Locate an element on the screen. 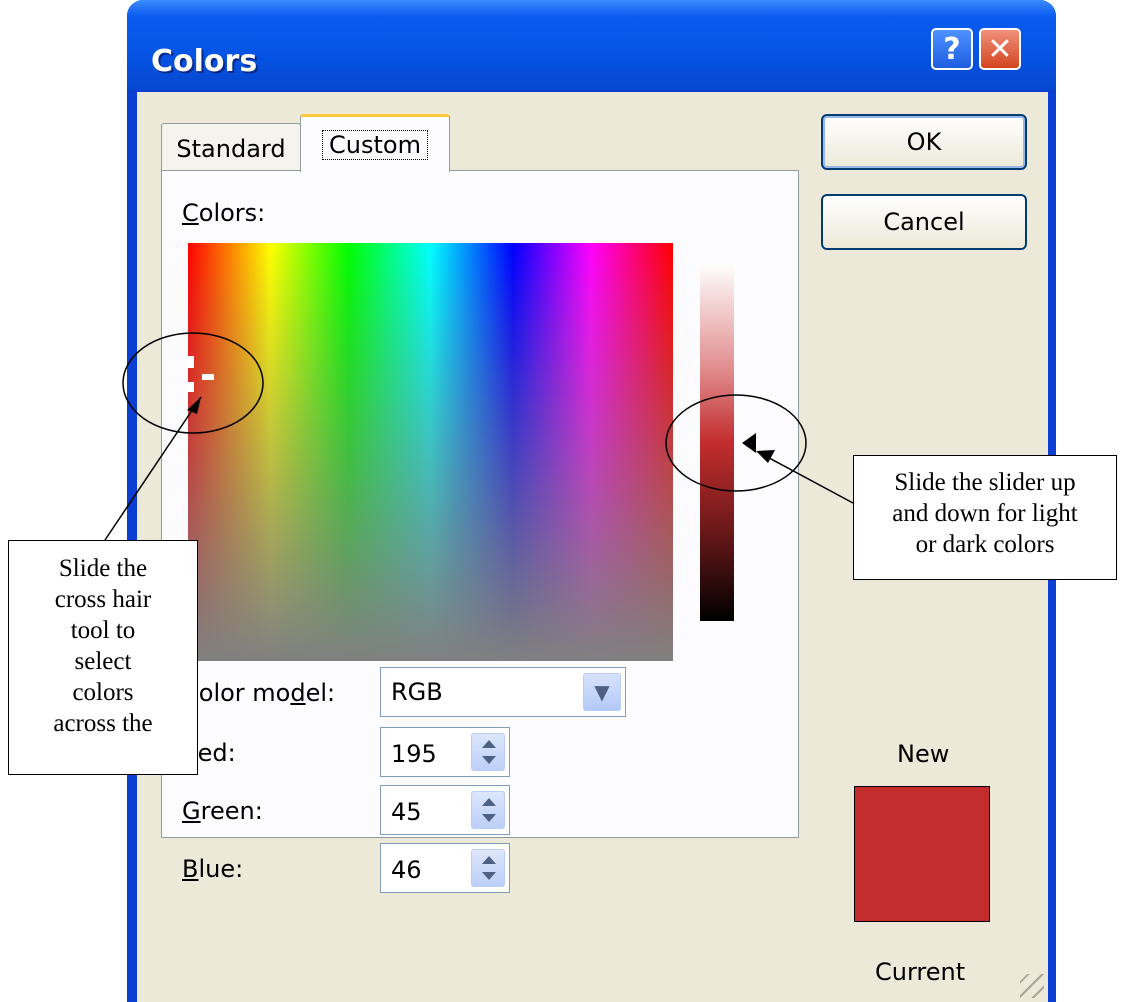 The width and height of the screenshot is (1133, 1002). cancel-button: Cancel is located at coordinates (924, 222).